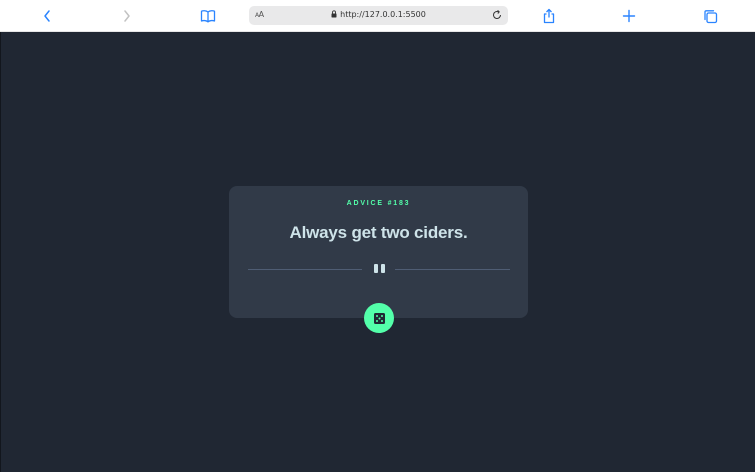 The width and height of the screenshot is (755, 472). I want to click on url-text: http://127.0.0.1:5500, so click(383, 14).